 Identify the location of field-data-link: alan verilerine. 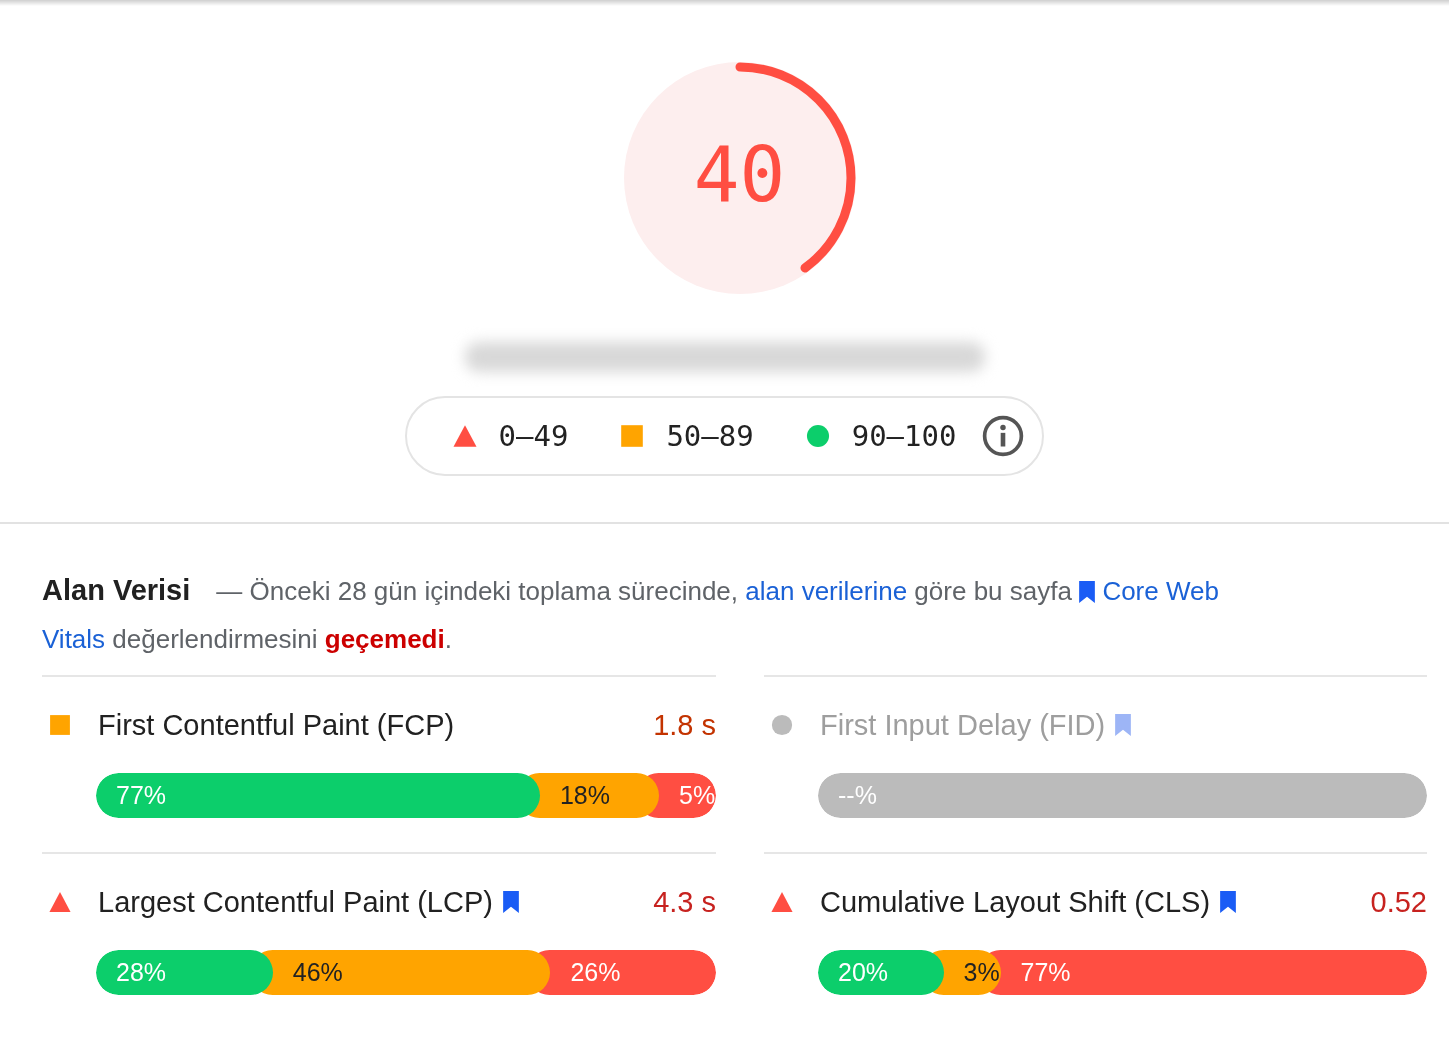
(826, 591).